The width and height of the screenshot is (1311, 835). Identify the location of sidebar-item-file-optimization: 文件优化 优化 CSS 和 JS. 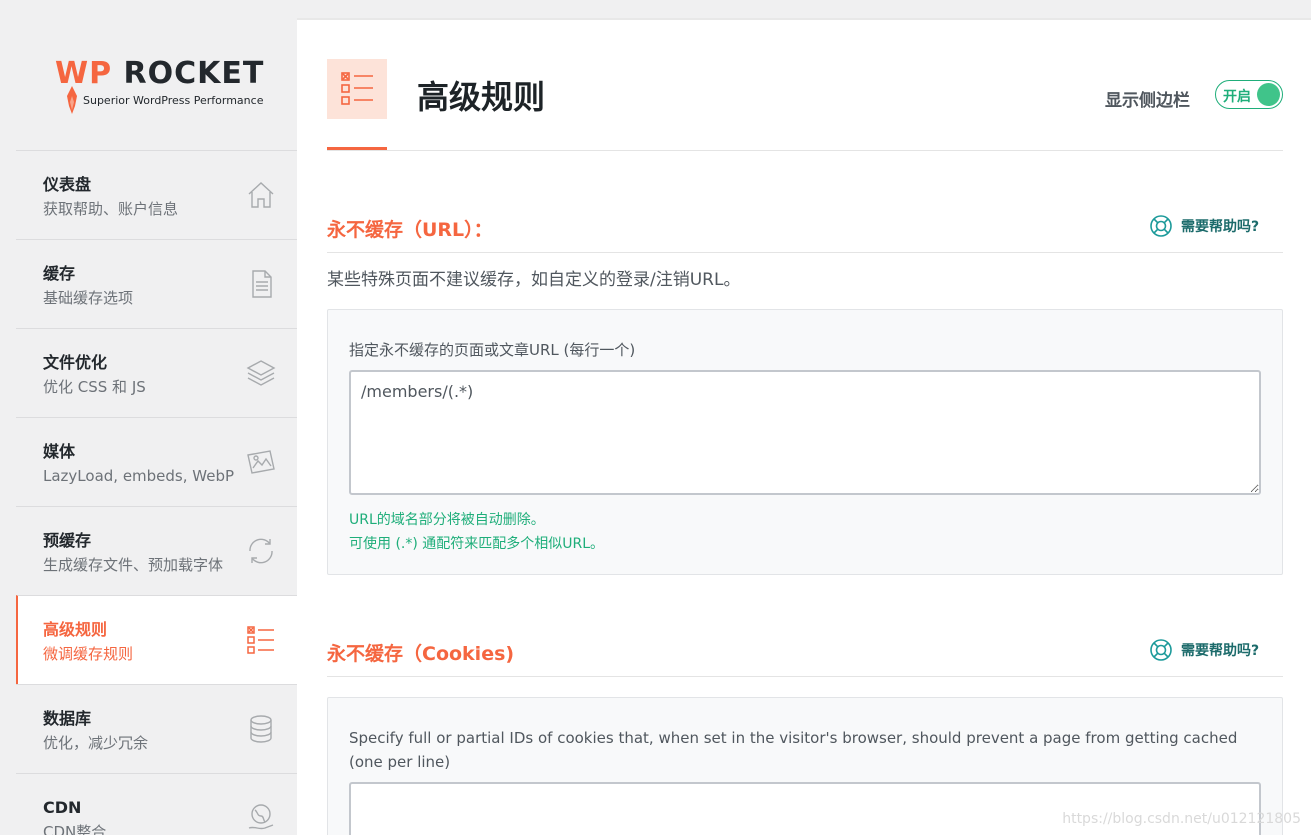
(156, 372).